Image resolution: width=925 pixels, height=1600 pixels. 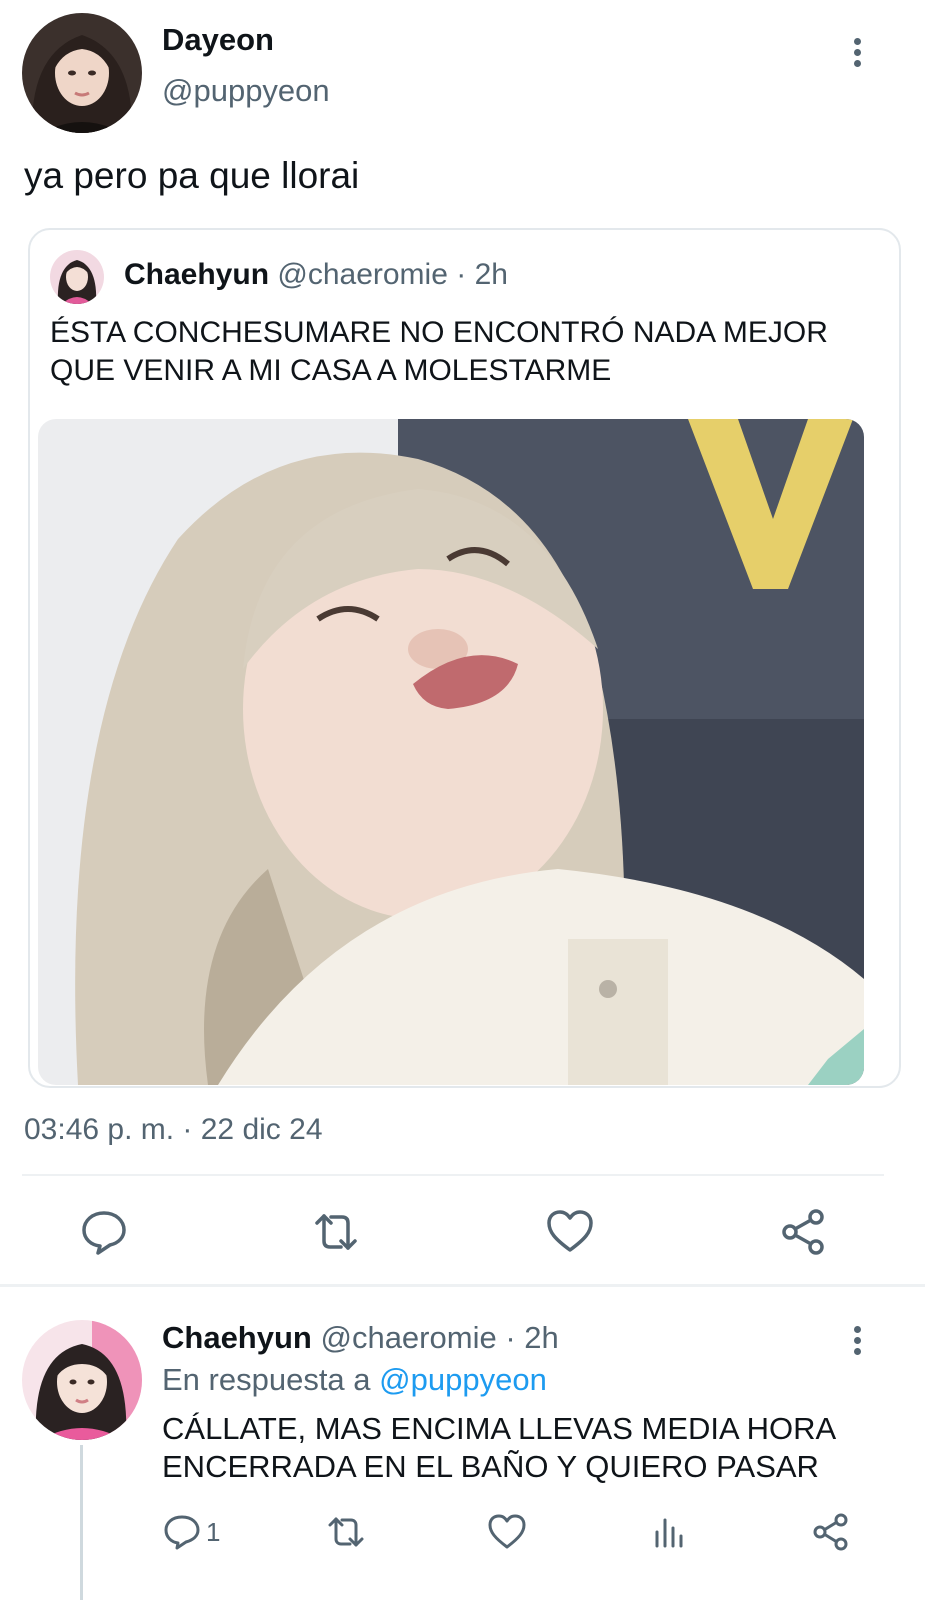 I want to click on more-options-icon, so click(x=857, y=56).